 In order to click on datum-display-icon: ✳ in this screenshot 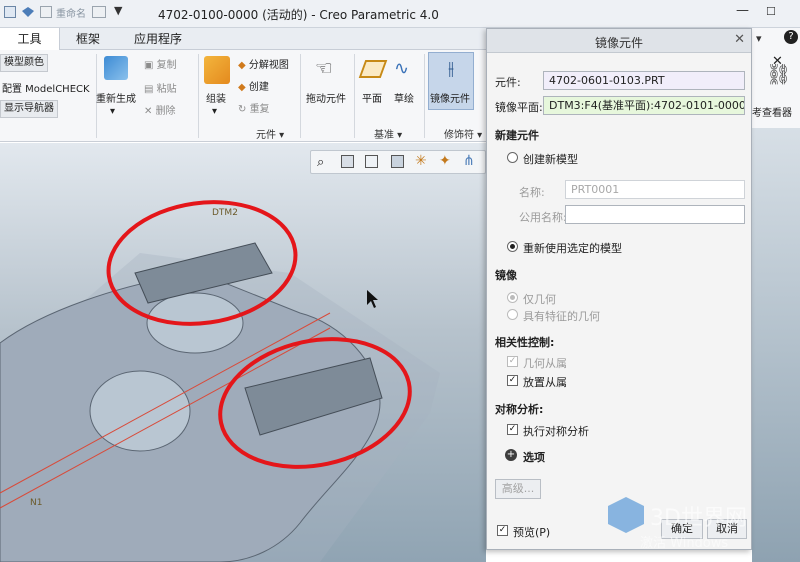, I will do `click(421, 161)`.